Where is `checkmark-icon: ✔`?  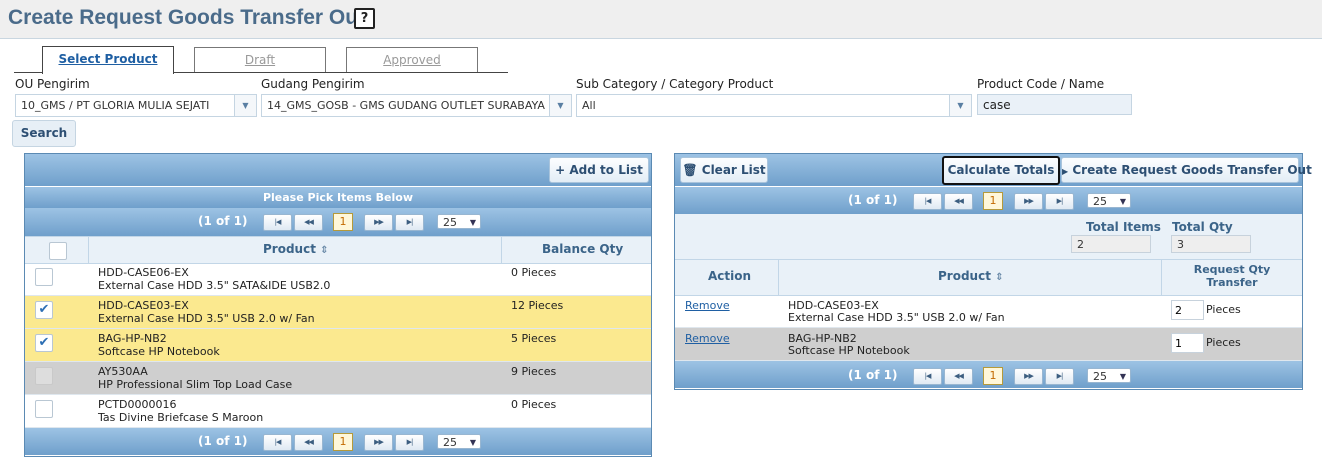
checkmark-icon: ✔ is located at coordinates (44, 309).